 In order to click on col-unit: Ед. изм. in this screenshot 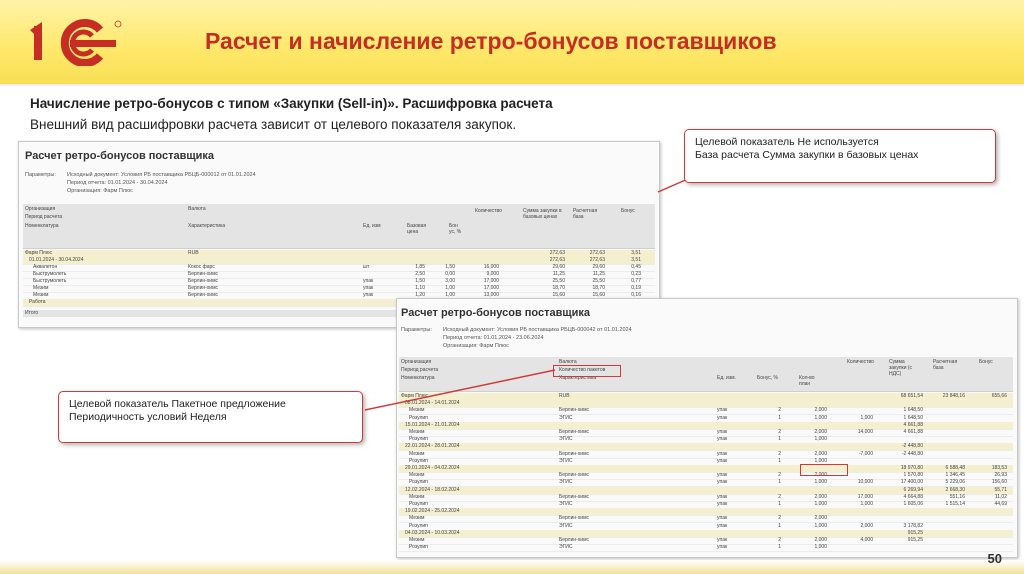, I will do `click(726, 378)`.